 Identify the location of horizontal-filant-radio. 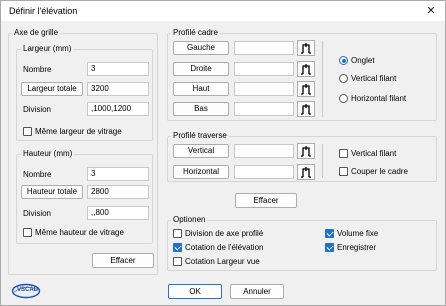
(343, 98).